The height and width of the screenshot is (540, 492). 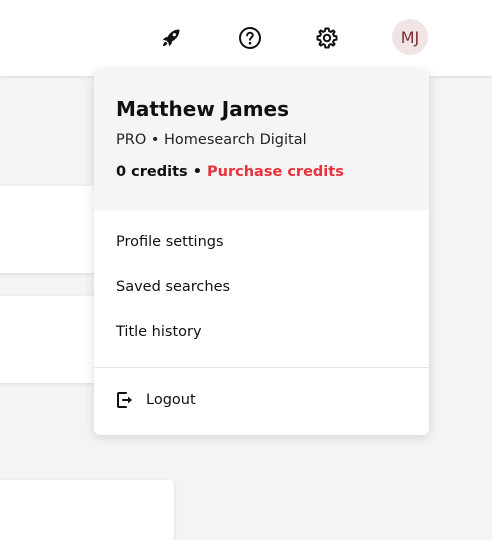 I want to click on help-button, so click(x=250, y=38).